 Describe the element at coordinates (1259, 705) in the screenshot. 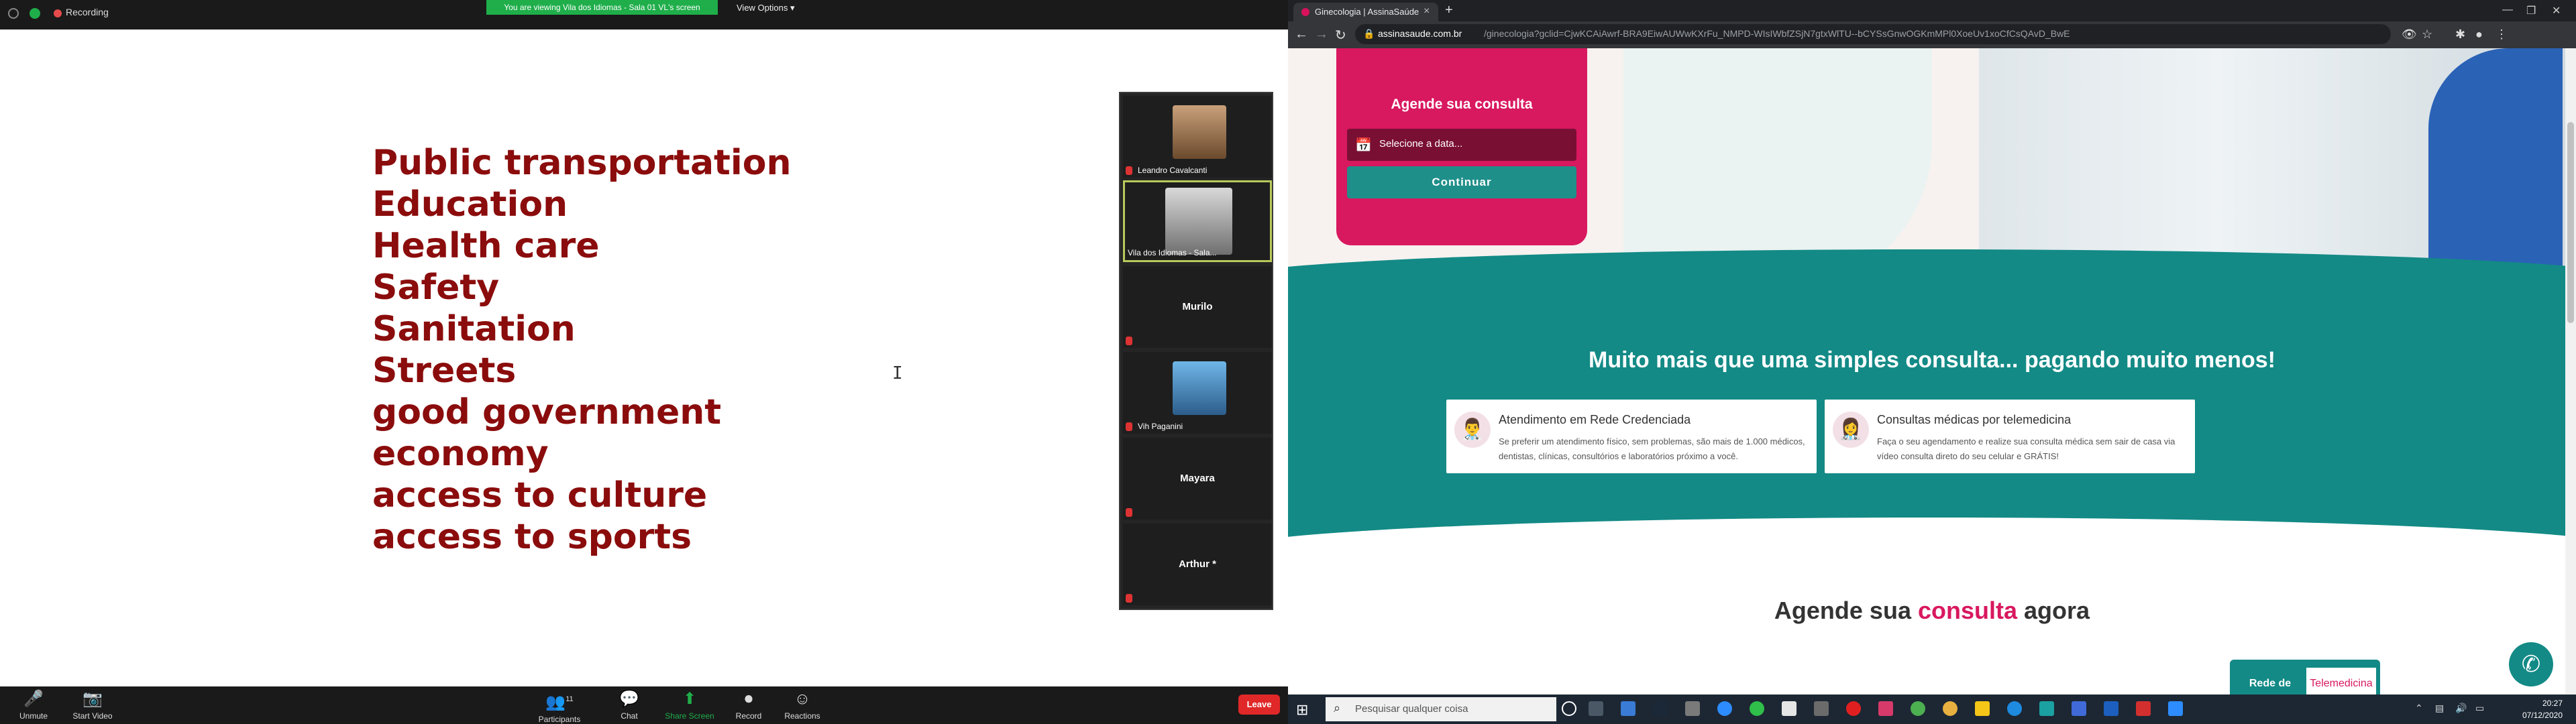

I see `leave-button: Leave` at that location.